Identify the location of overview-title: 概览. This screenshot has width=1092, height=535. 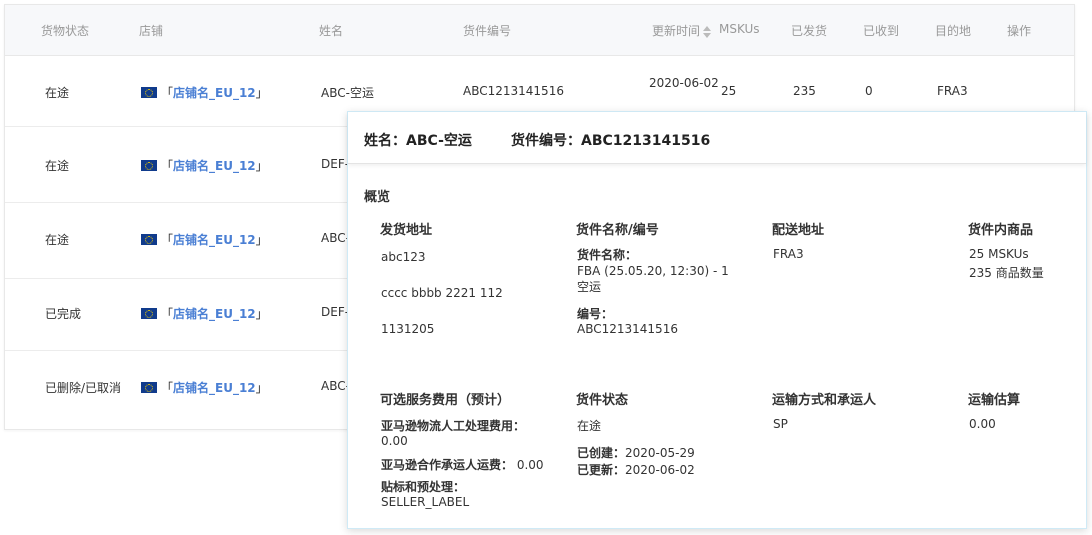
(377, 197).